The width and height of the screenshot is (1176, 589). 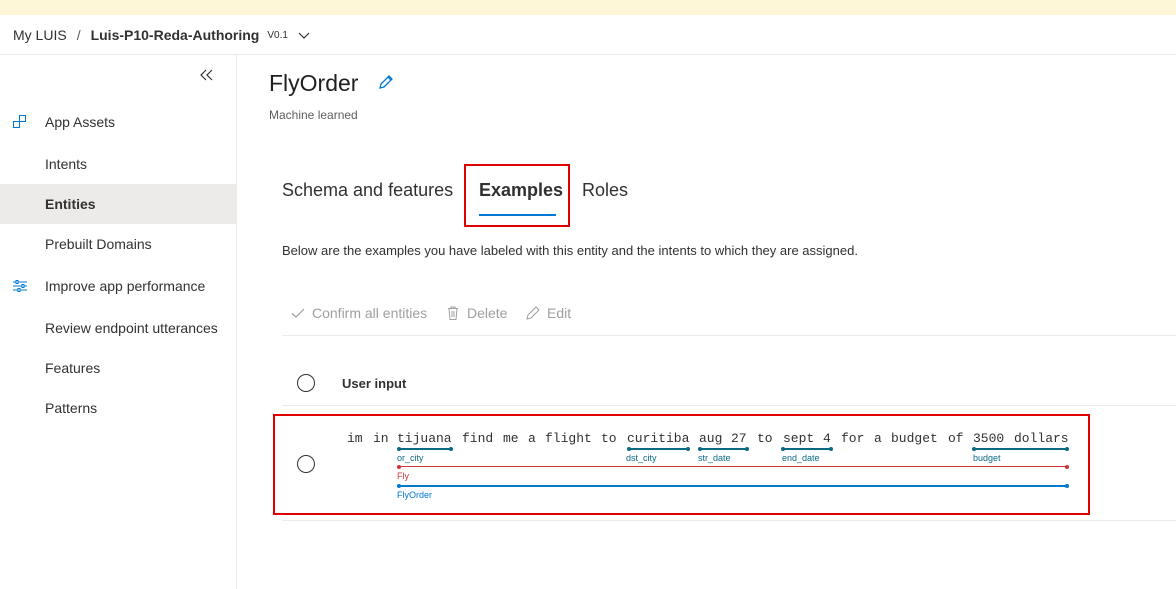 What do you see at coordinates (71, 408) in the screenshot?
I see `sidebar-item-label: Patterns` at bounding box center [71, 408].